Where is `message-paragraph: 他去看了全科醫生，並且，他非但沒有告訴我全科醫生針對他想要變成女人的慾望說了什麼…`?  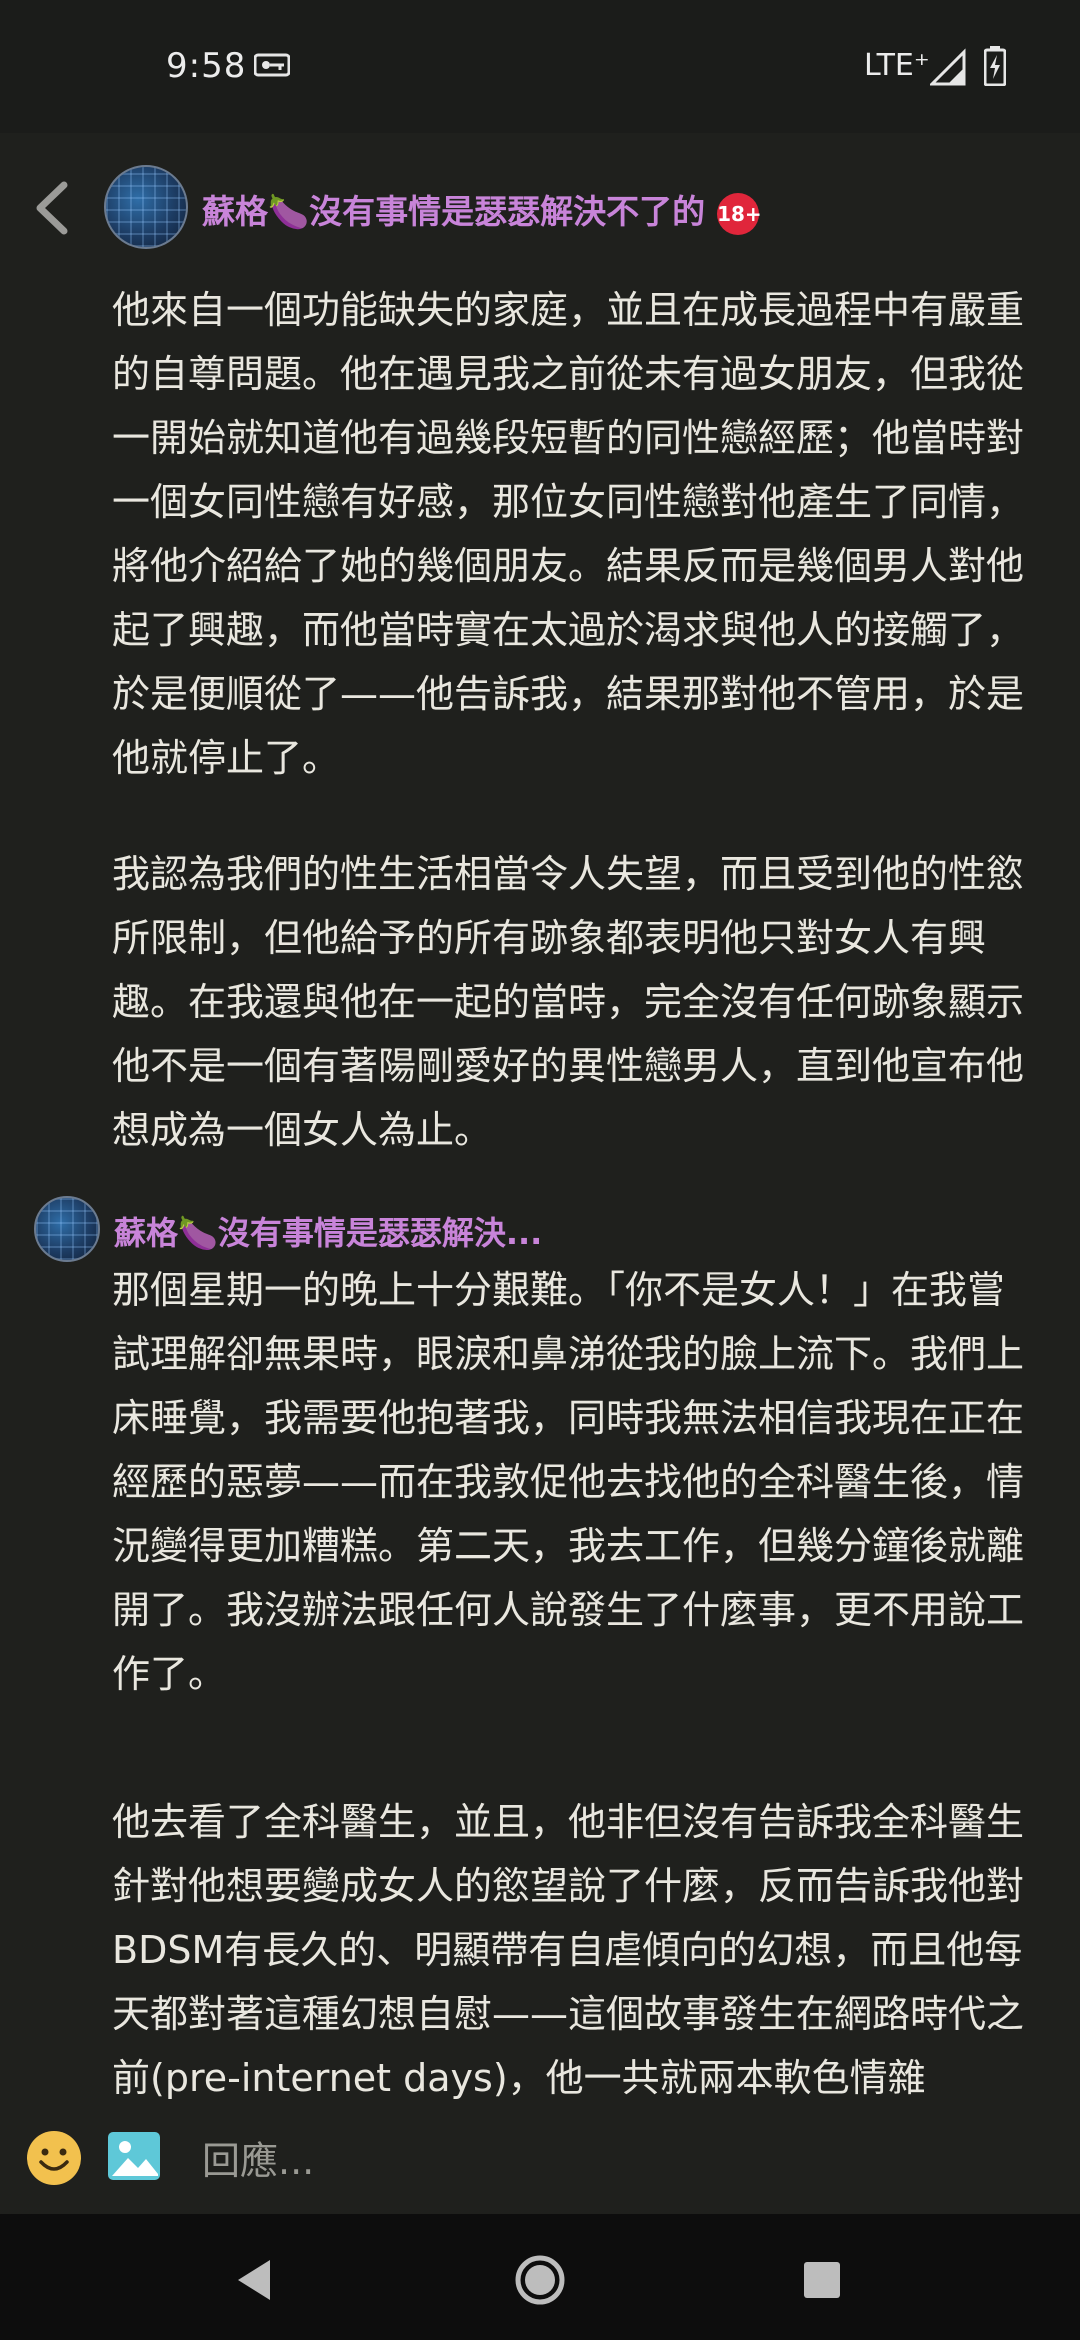
message-paragraph: 他去看了全科醫生，並且，他非但沒有告訴我全科醫生針對他想要變成女人的慾望說了什麼… is located at coordinates (568, 1950).